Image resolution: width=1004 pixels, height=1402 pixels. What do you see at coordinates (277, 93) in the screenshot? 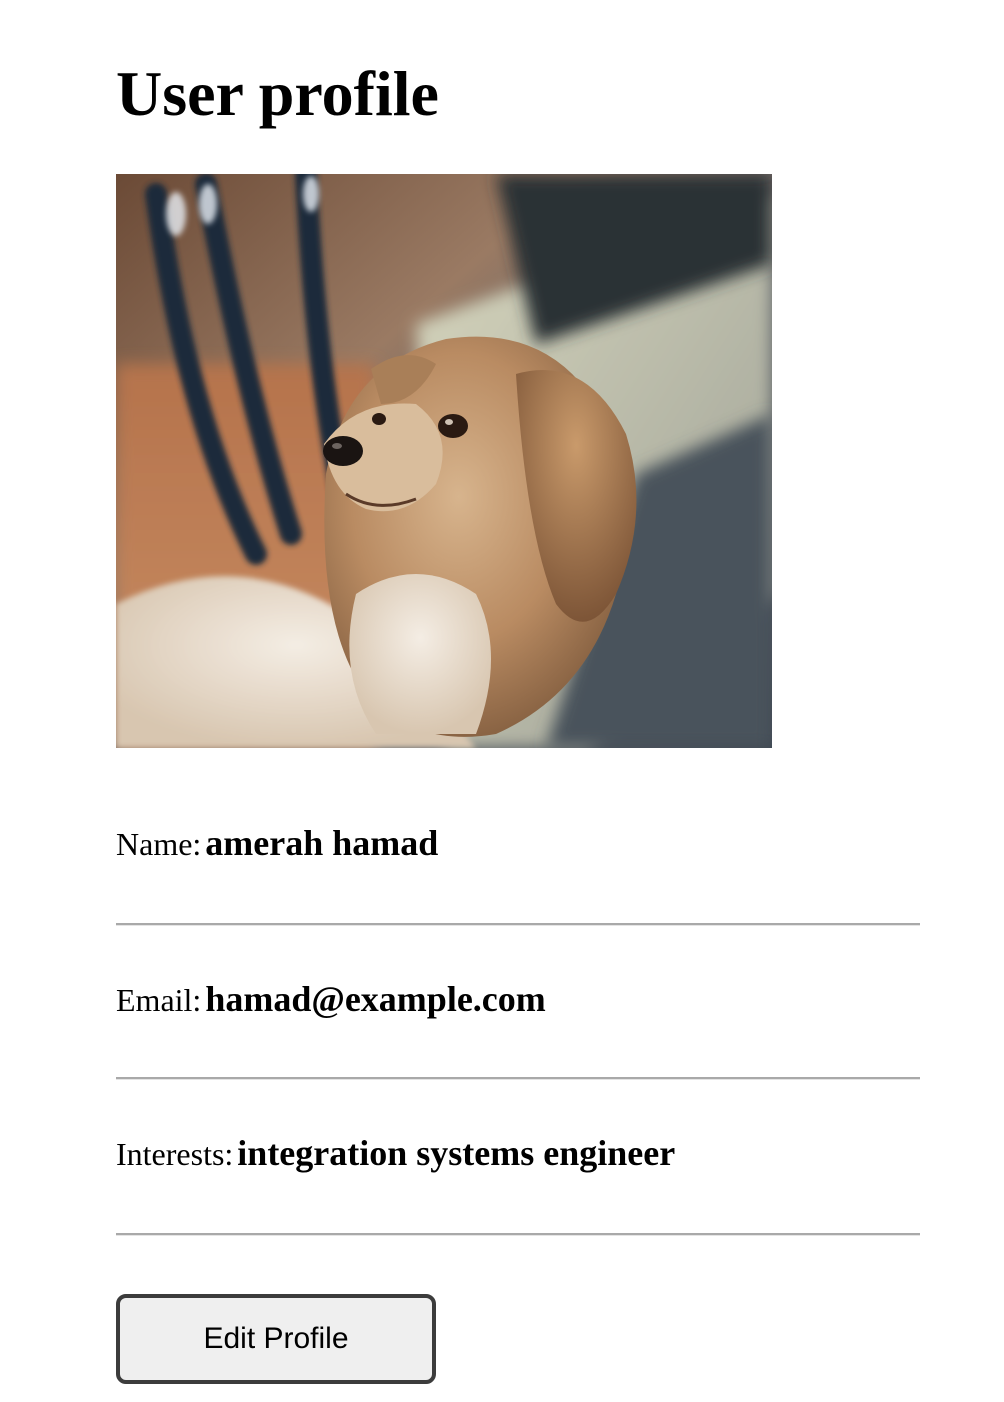
I see `page-title: User profile` at bounding box center [277, 93].